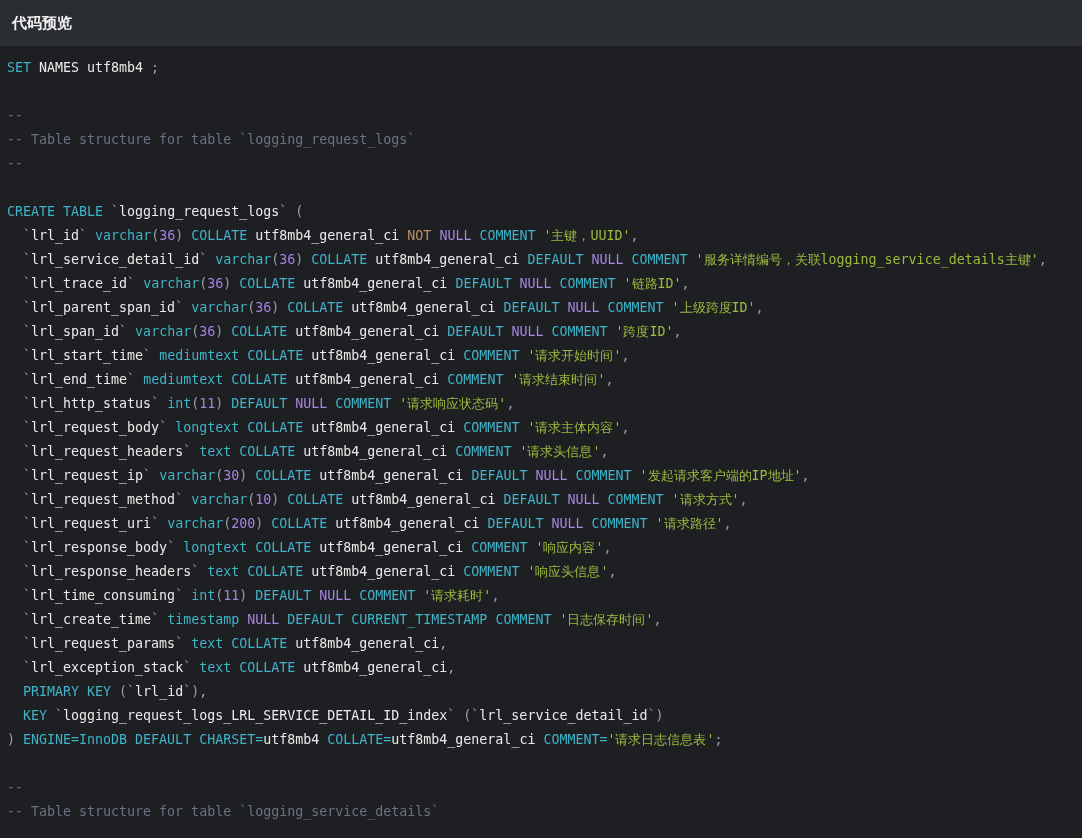 This screenshot has height=838, width=1082. What do you see at coordinates (326, 428) in the screenshot?
I see `code-line: `lrl_request_body` longtext COLLATE utf8mb4_general_ci COMMENT '请求主体内容',` at bounding box center [326, 428].